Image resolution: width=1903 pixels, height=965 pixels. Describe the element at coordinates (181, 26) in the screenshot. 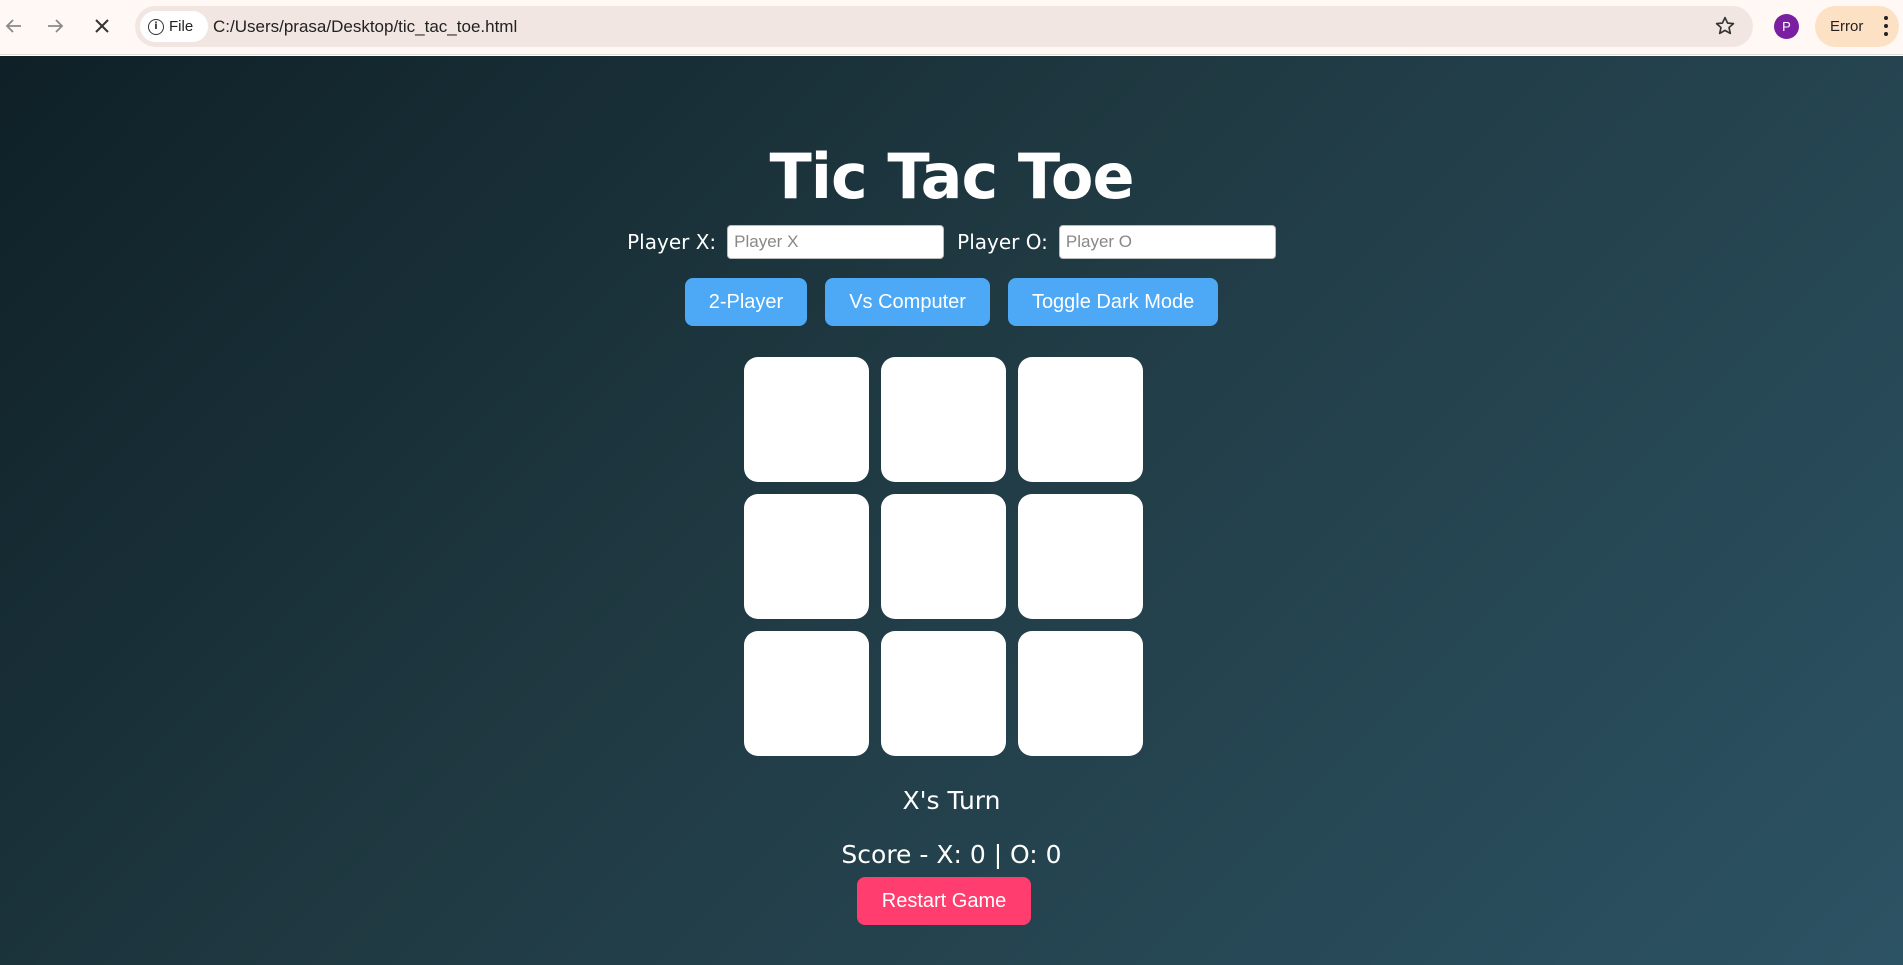

I see `site-chip-label: File` at that location.